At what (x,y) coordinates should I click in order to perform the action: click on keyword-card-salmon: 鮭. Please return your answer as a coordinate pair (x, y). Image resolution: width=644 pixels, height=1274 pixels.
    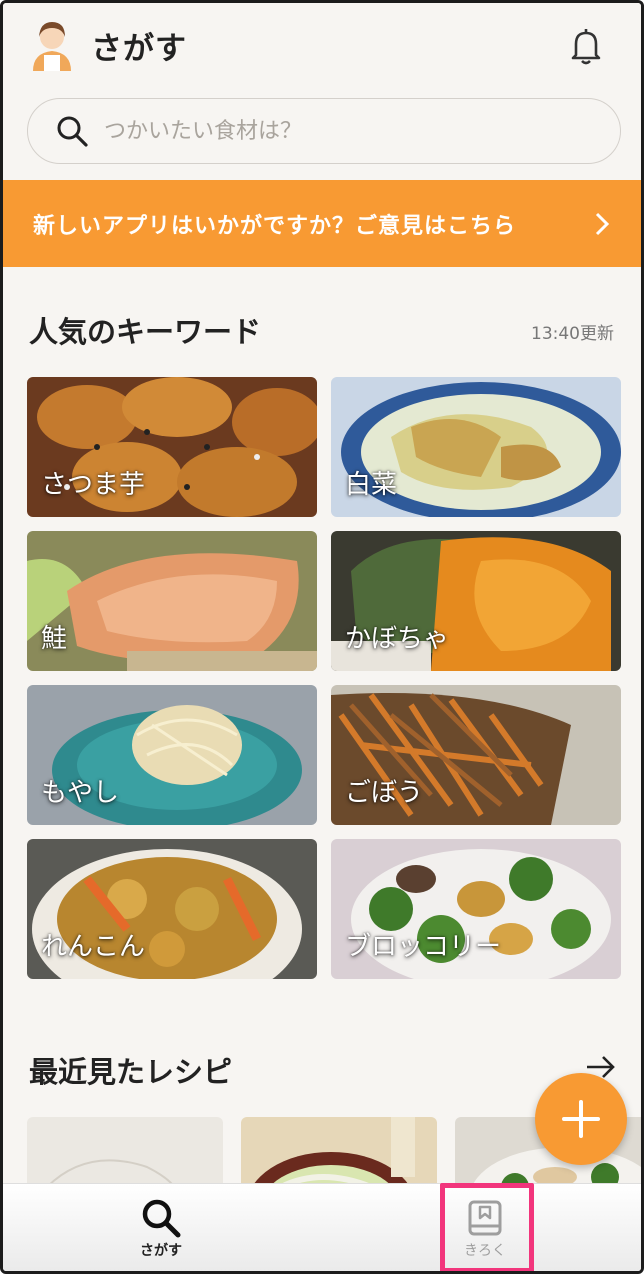
    Looking at the image, I should click on (172, 601).